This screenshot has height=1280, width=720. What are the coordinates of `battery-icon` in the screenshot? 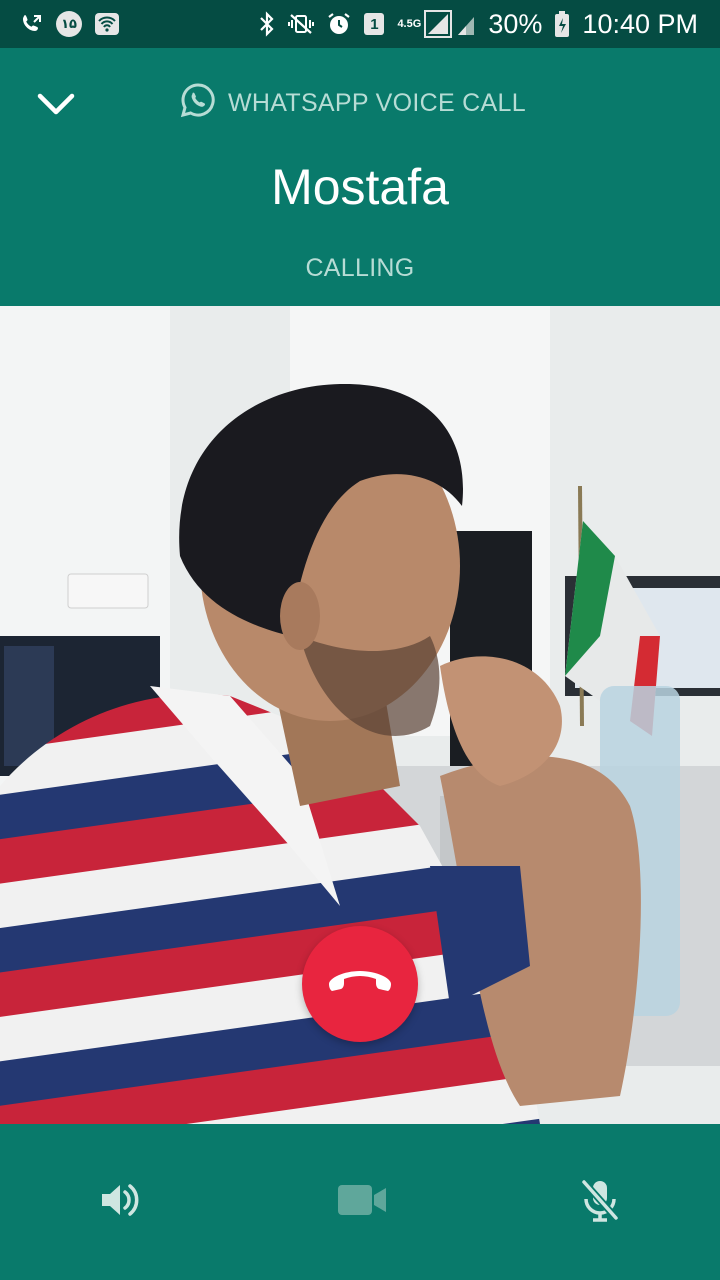 It's located at (562, 24).